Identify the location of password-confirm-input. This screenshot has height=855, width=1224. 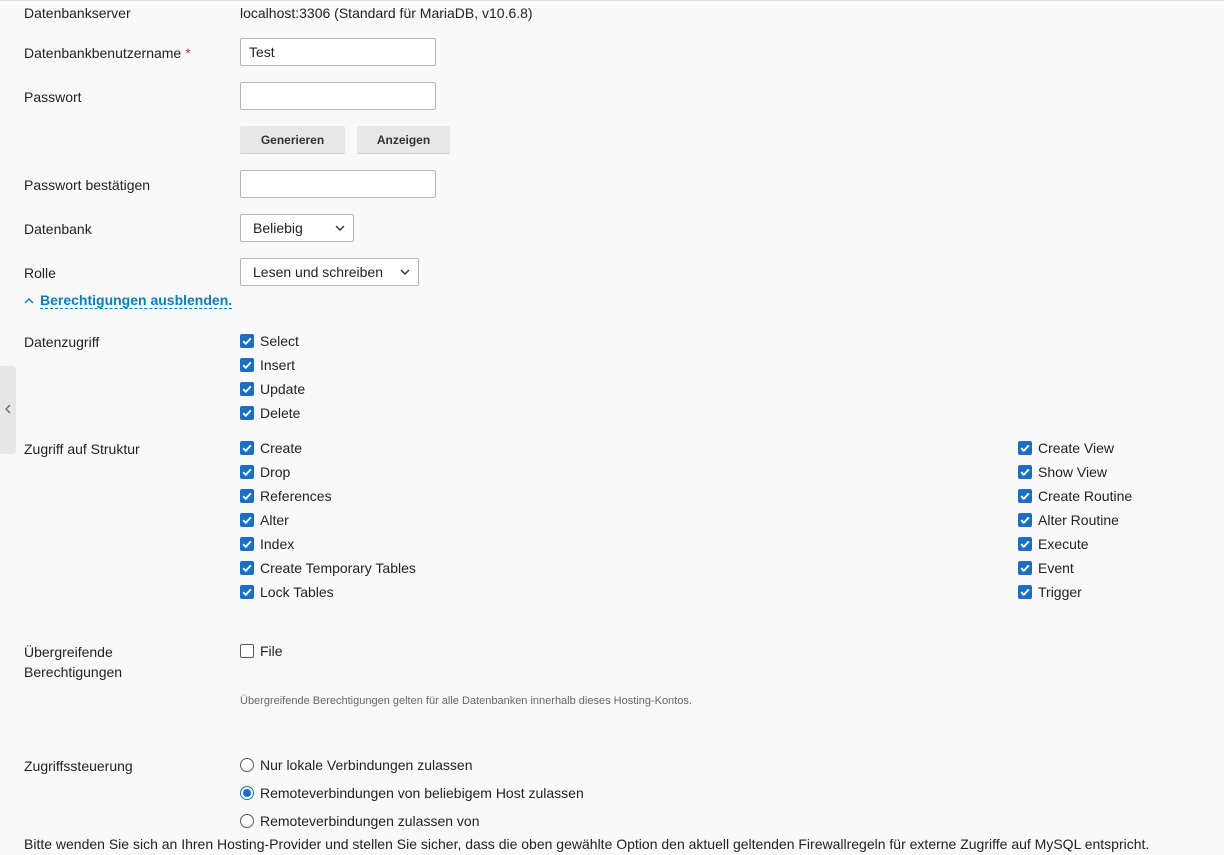
(338, 184).